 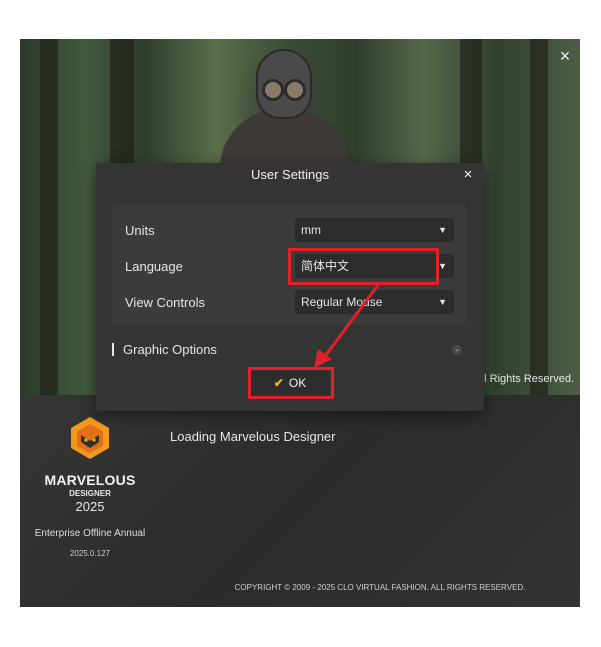 What do you see at coordinates (90, 480) in the screenshot?
I see `brand-name: MARVELOUS` at bounding box center [90, 480].